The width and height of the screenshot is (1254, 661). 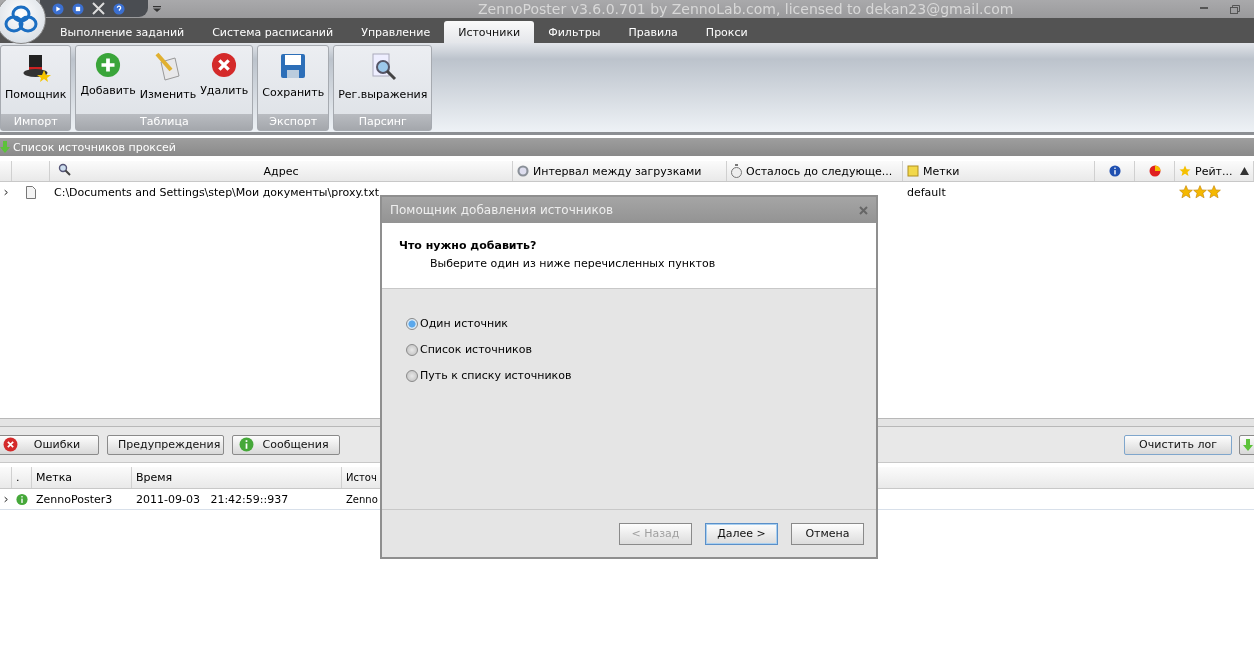 I want to click on clear-log-button: Очистить лог, so click(x=1178, y=444).